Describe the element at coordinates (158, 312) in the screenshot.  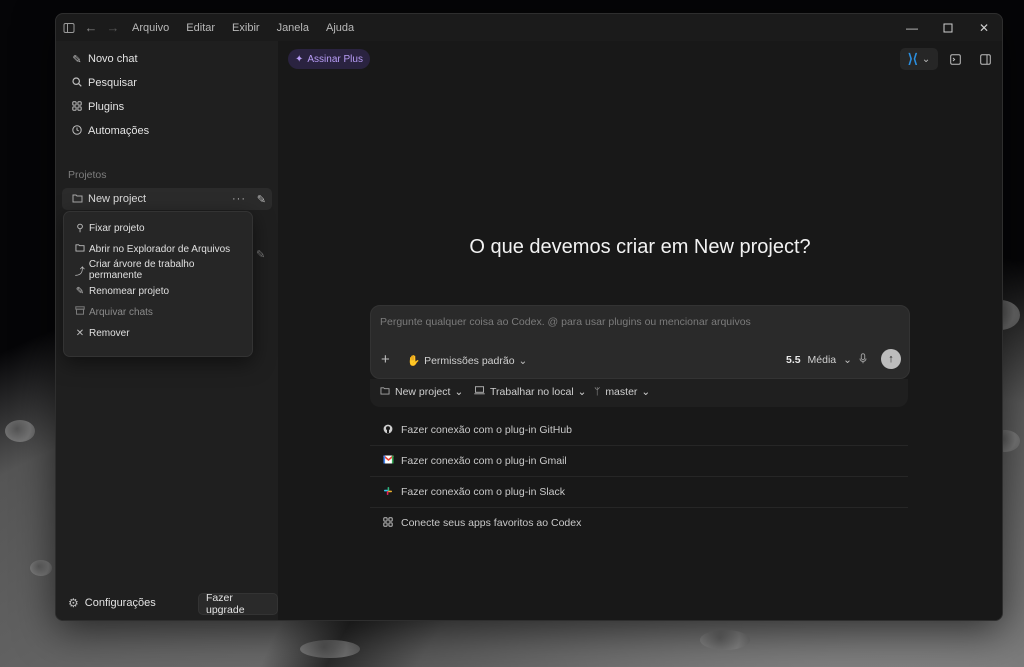
I see `menu-item-archive-chats: Arquivar chats` at that location.